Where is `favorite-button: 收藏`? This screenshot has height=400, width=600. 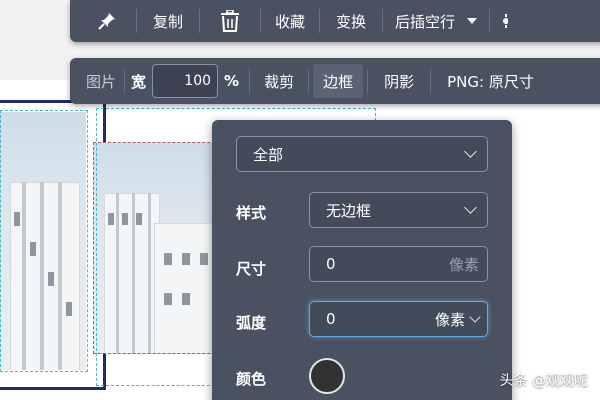 favorite-button: 收藏 is located at coordinates (290, 21).